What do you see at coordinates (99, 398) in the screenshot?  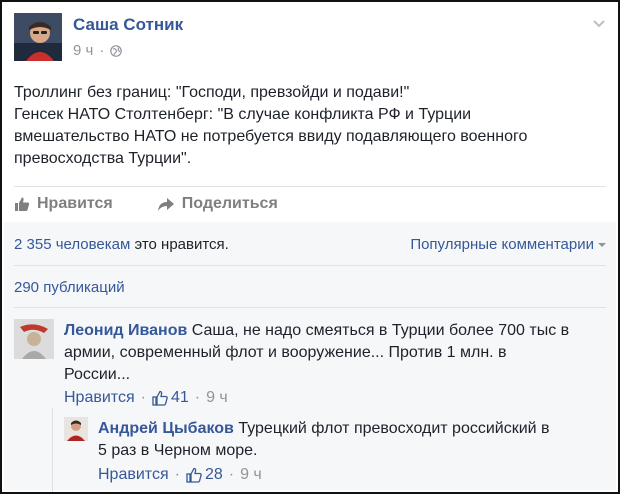 I see `comment-like-button: Нравится` at bounding box center [99, 398].